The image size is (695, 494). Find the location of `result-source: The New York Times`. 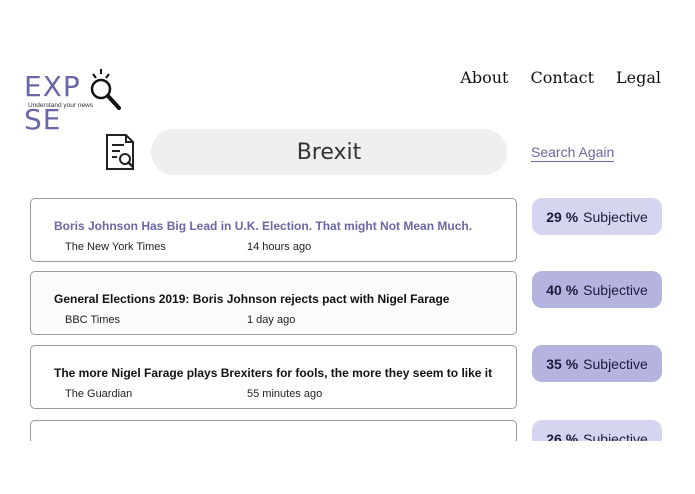

result-source: The New York Times is located at coordinates (115, 247).